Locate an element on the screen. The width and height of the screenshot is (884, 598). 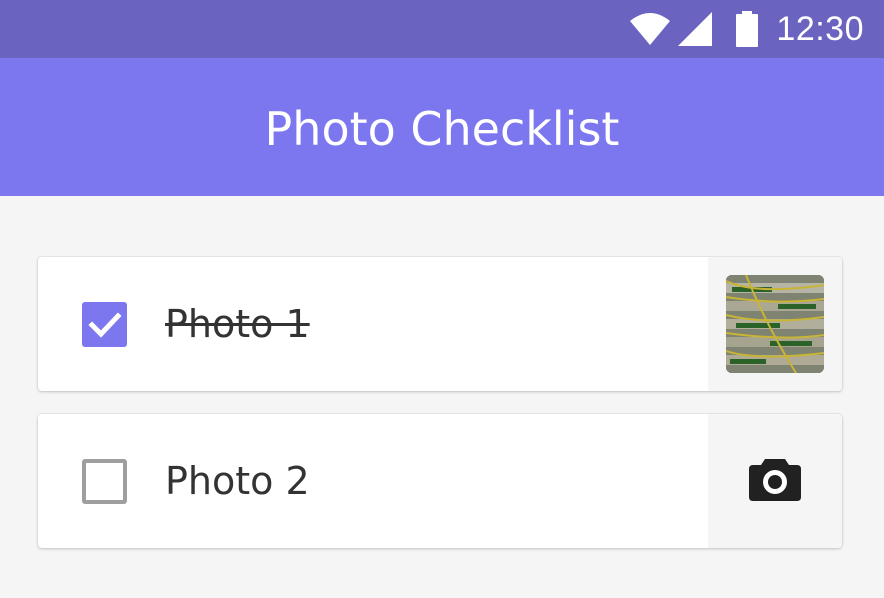
camera-icon is located at coordinates (775, 481).